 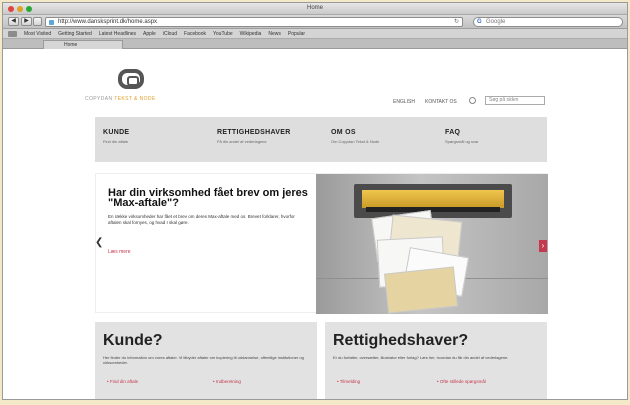 What do you see at coordinates (117, 34) in the screenshot?
I see `bookmark-item: Latest Headlines` at bounding box center [117, 34].